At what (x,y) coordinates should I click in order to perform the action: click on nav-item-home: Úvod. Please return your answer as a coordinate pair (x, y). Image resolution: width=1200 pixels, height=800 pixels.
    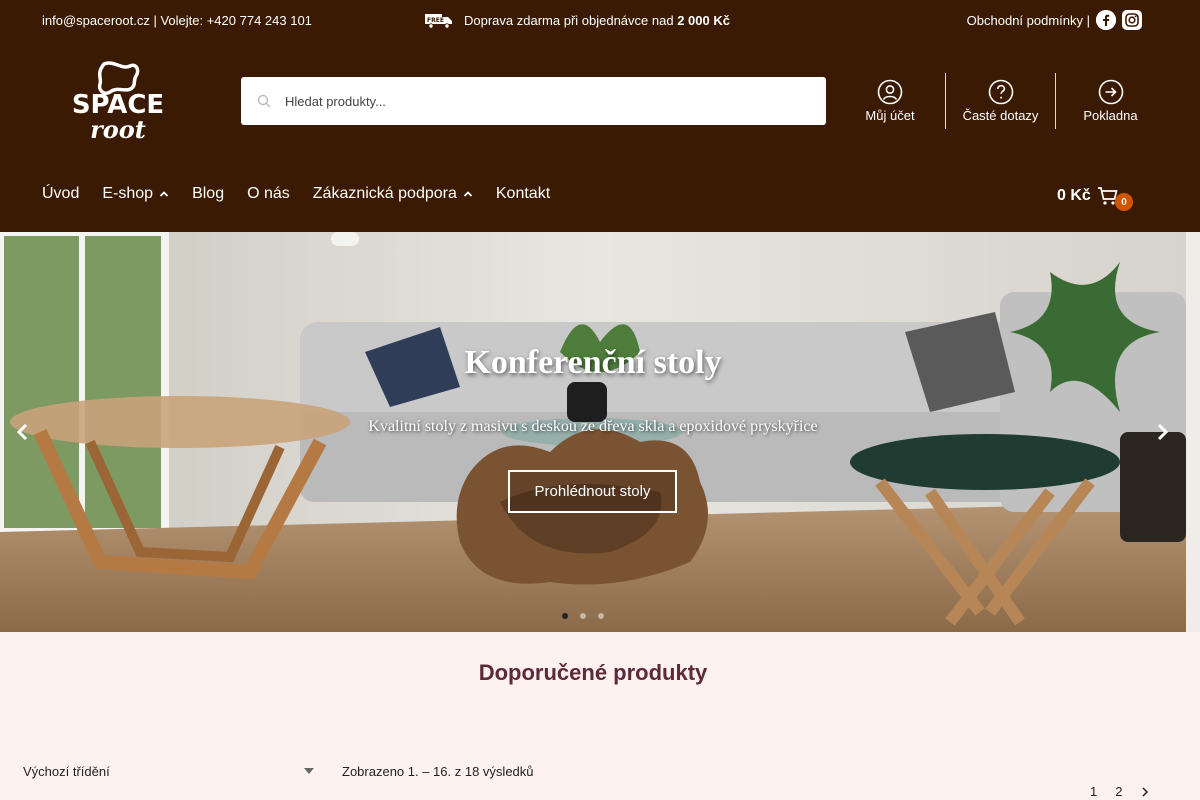
    Looking at the image, I should click on (60, 194).